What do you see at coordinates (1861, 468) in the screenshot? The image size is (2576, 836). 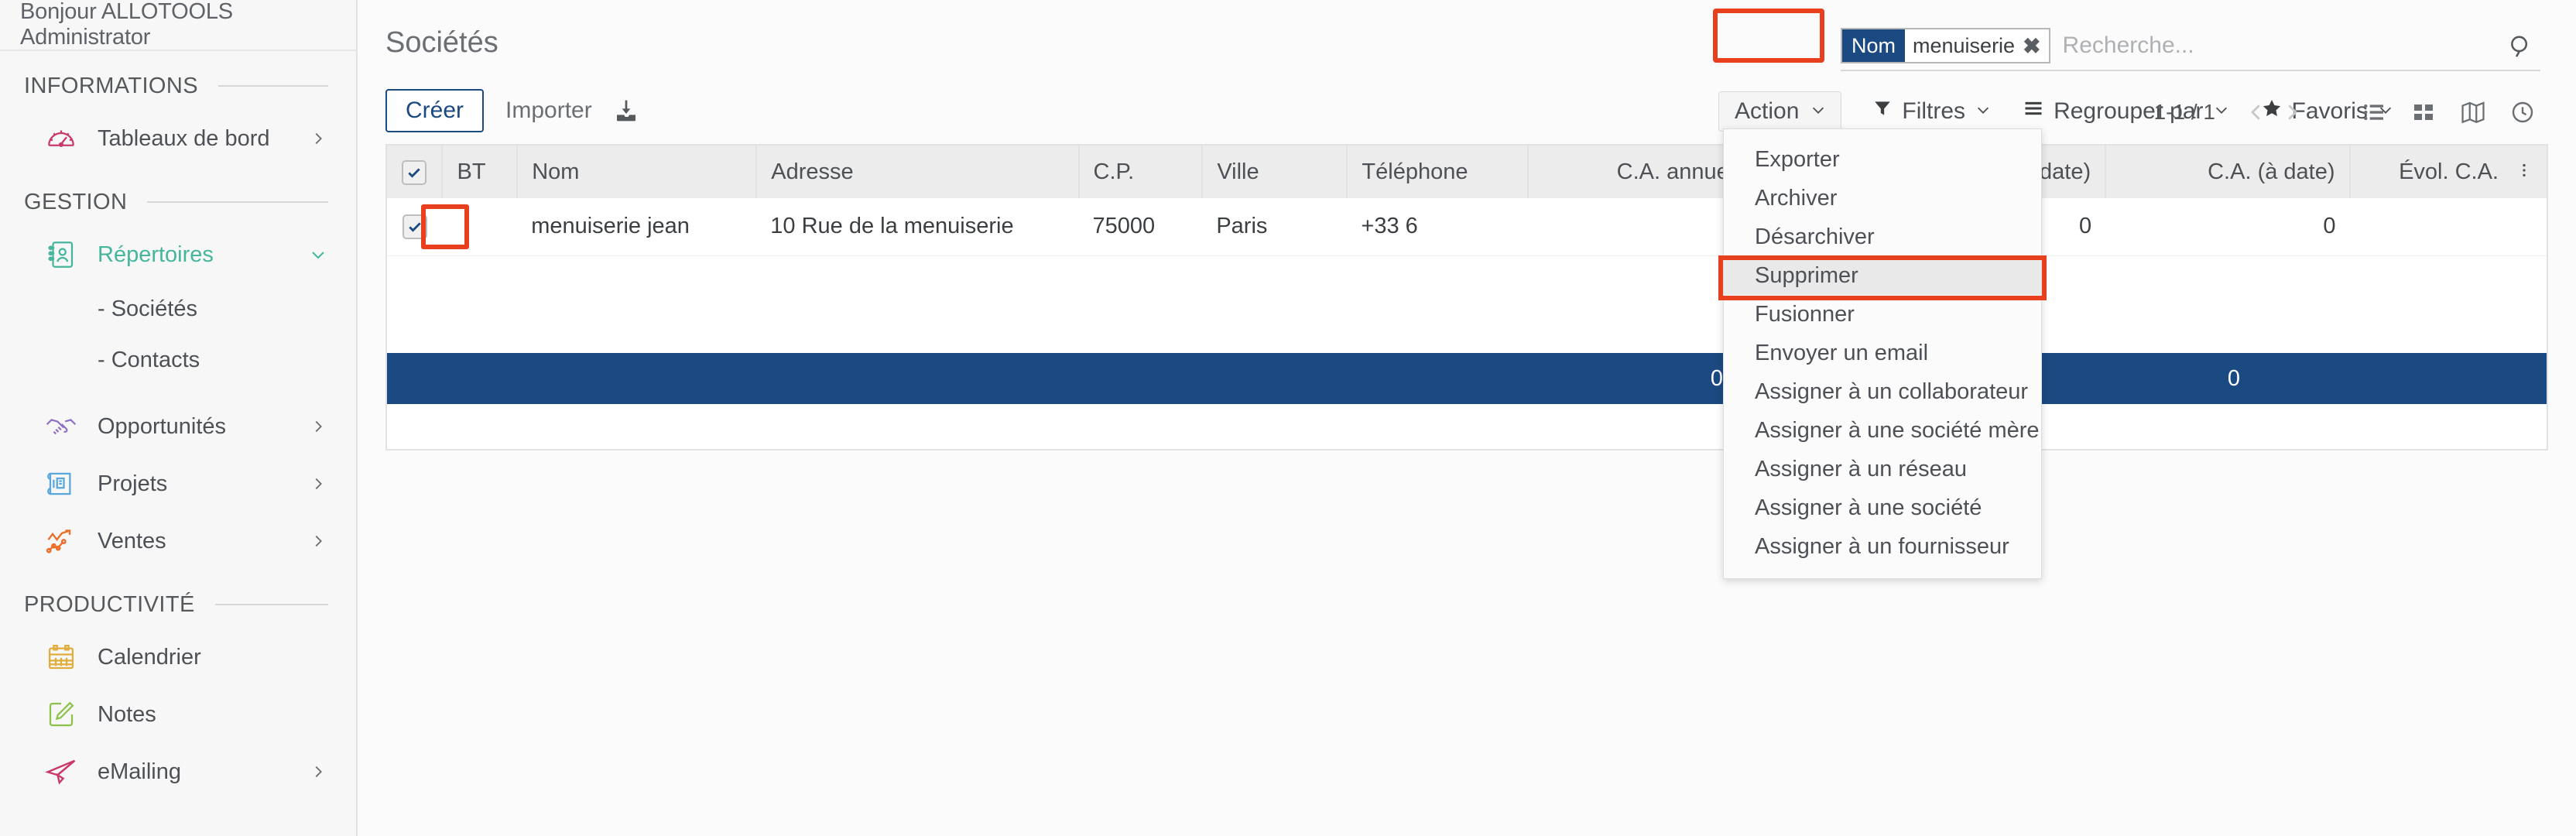 I see `action-menu-item-label: Assigner à un réseau` at bounding box center [1861, 468].